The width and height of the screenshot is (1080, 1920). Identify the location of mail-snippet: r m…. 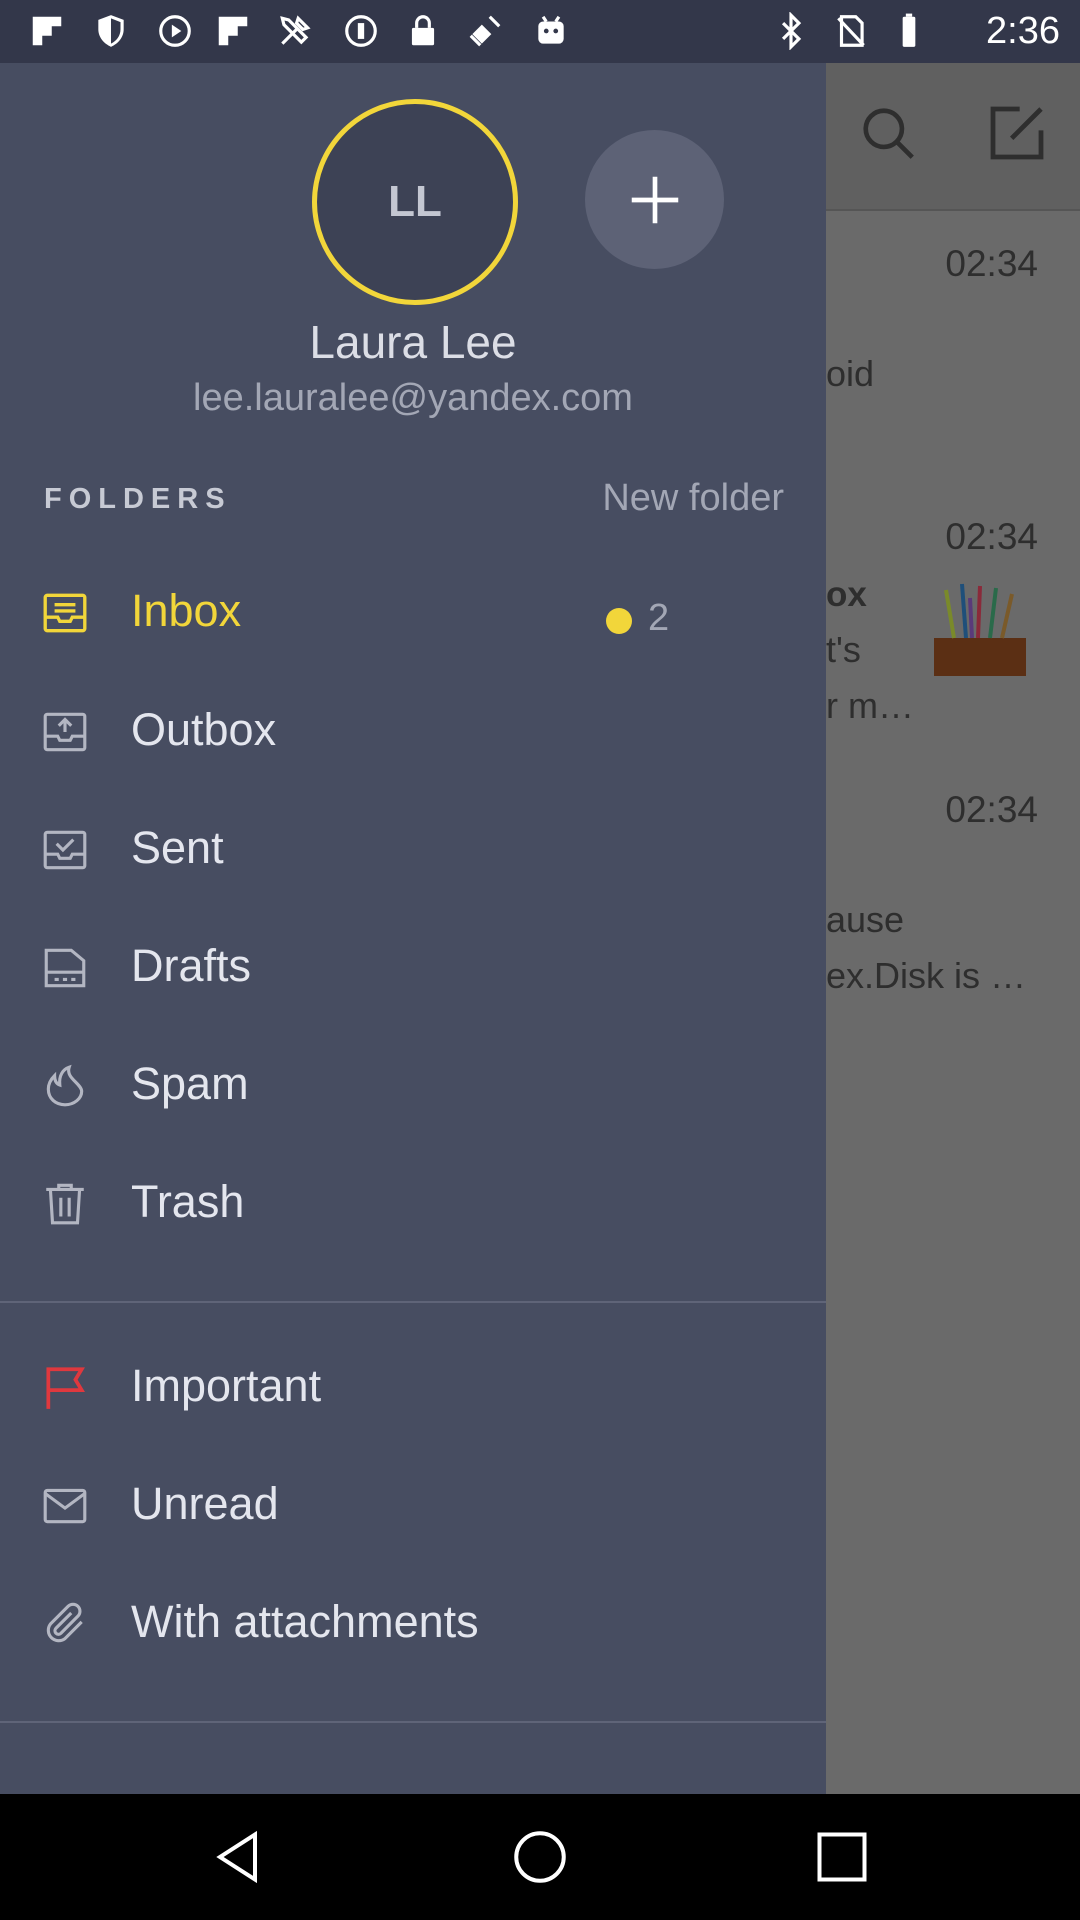
(870, 705).